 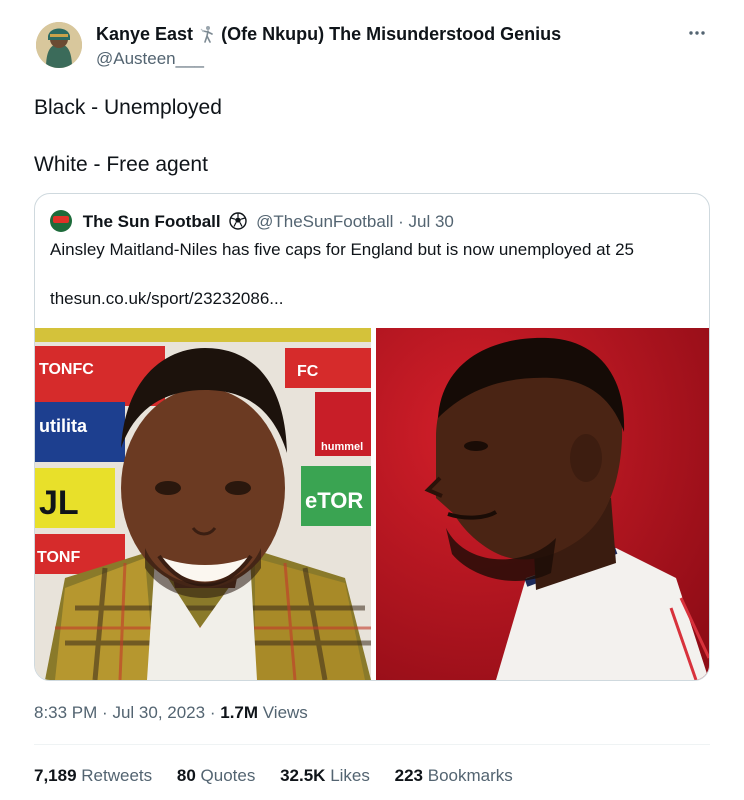 What do you see at coordinates (121, 164) in the screenshot?
I see `tweet-text-line-2: White - Free agent` at bounding box center [121, 164].